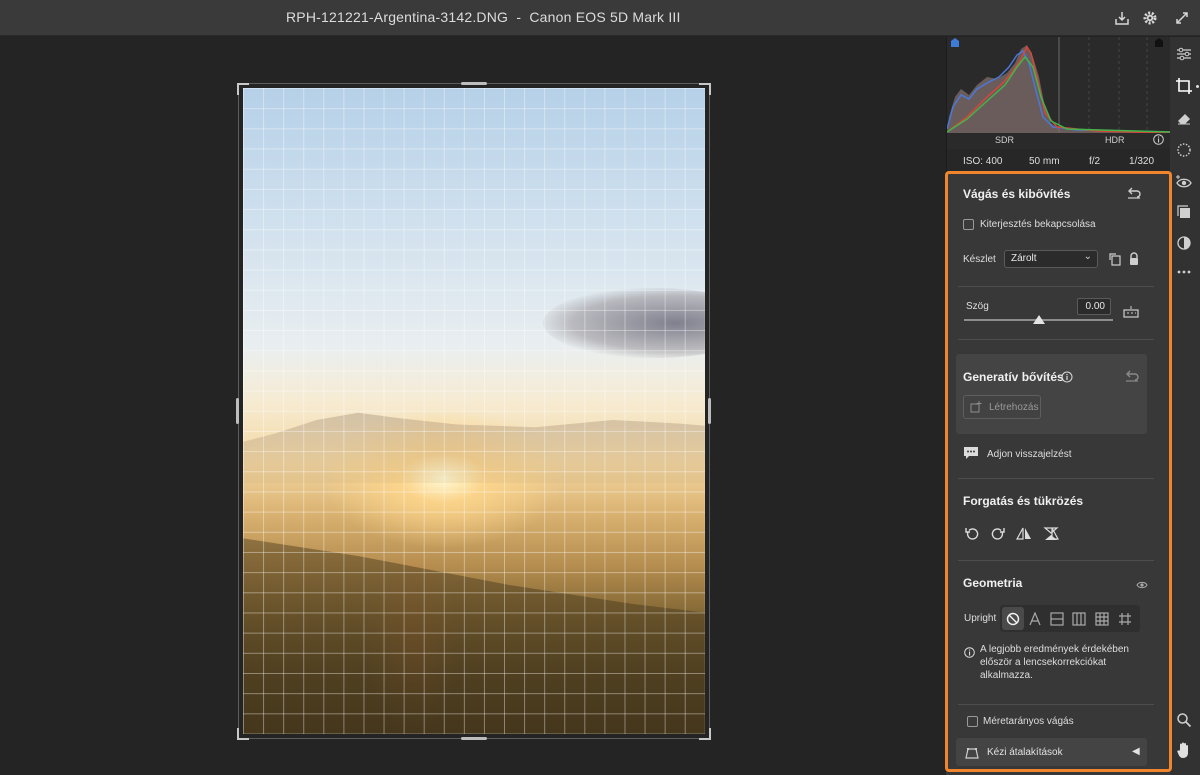  Describe the element at coordinates (705, 89) in the screenshot. I see `crop-handle-top-right` at that location.